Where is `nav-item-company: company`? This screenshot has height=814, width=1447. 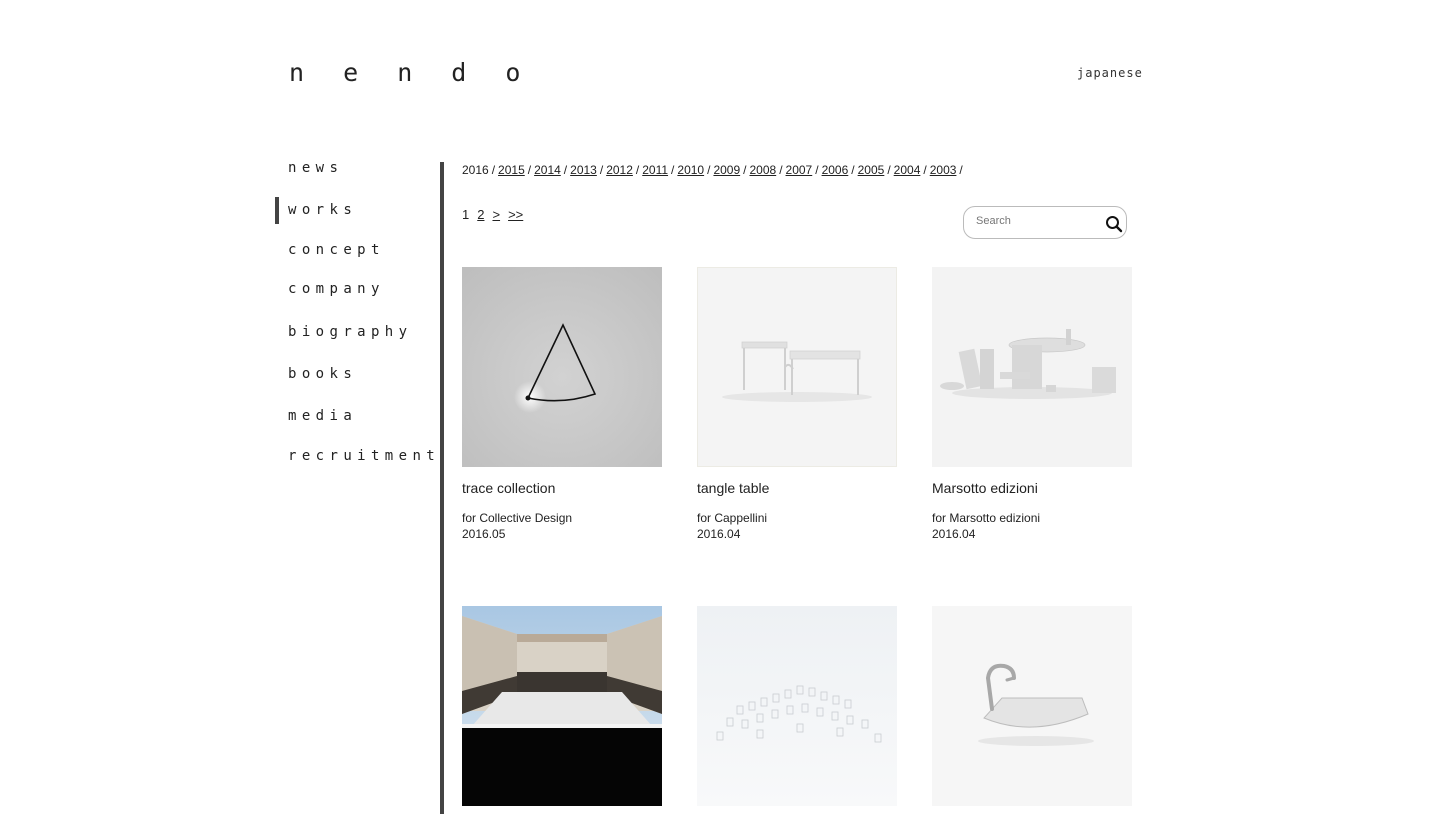 nav-item-company: company is located at coordinates (336, 289).